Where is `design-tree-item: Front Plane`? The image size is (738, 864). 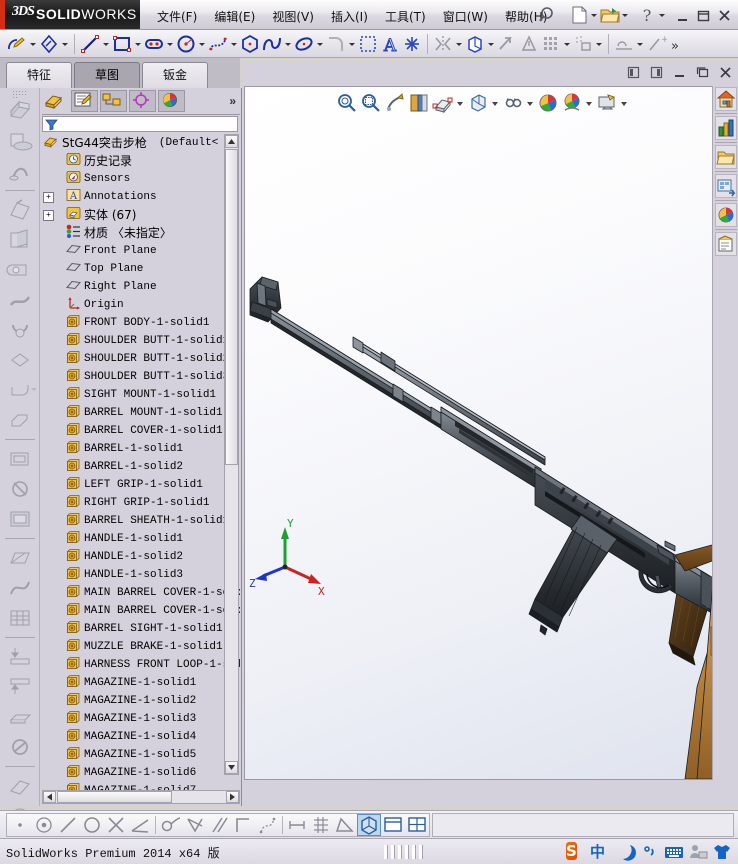
design-tree-item: Front Plane is located at coordinates (141, 251).